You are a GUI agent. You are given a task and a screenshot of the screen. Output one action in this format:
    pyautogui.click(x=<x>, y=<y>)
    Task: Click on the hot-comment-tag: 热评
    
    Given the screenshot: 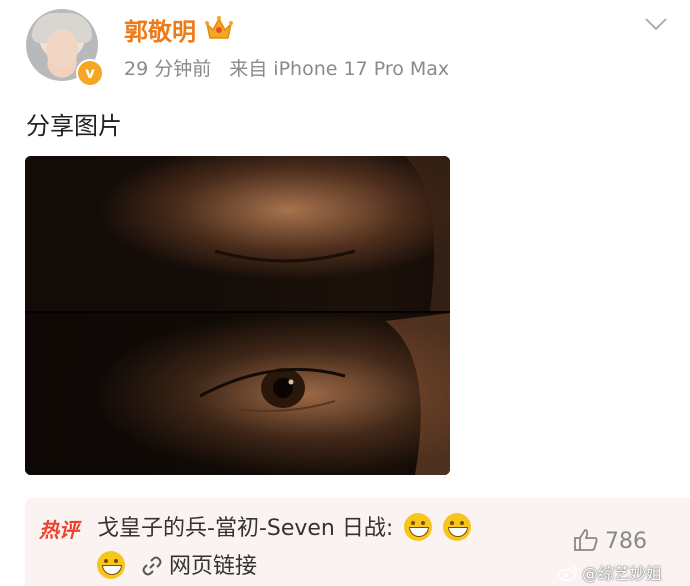 What is the action you would take?
    pyautogui.click(x=59, y=530)
    